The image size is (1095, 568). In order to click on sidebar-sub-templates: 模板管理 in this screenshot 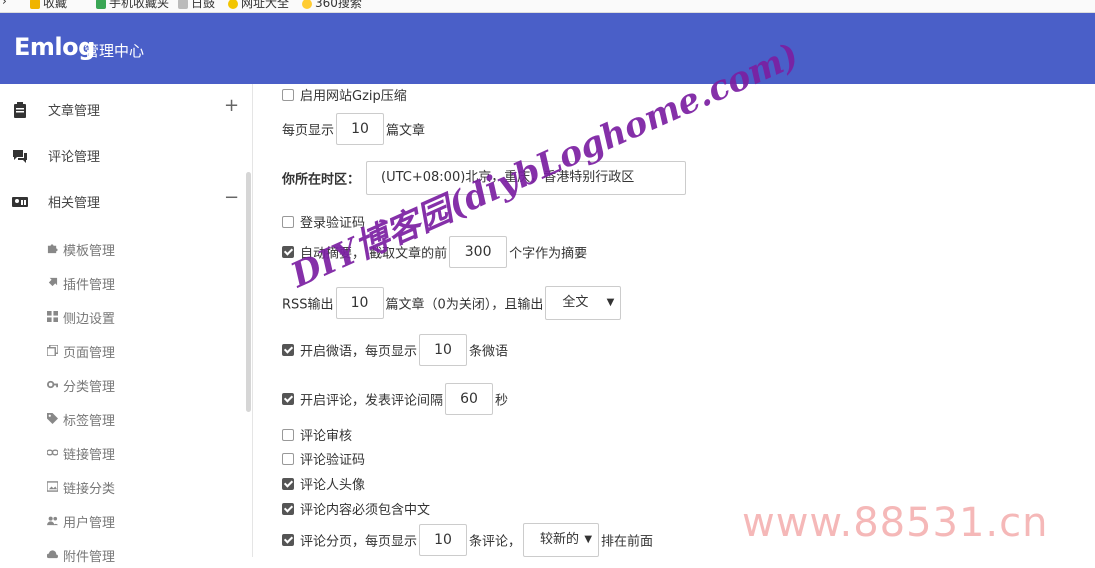, I will do `click(120, 248)`.